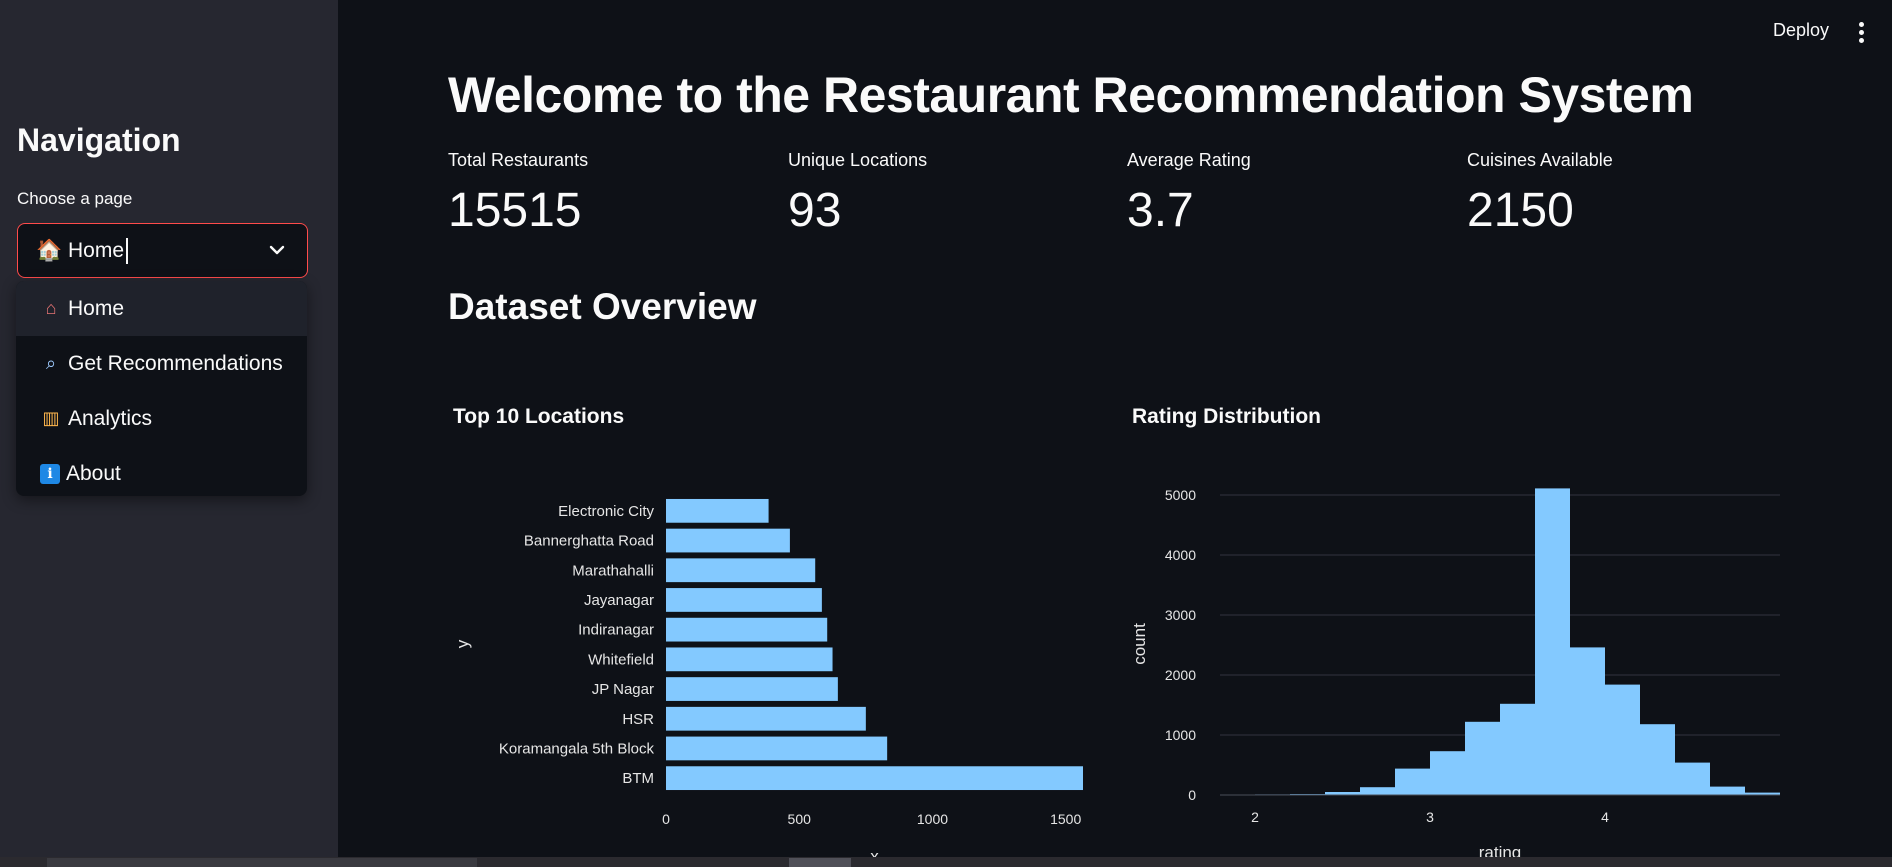 This screenshot has width=1892, height=867. What do you see at coordinates (638, 719) in the screenshot?
I see `category-tick-label: HSR` at bounding box center [638, 719].